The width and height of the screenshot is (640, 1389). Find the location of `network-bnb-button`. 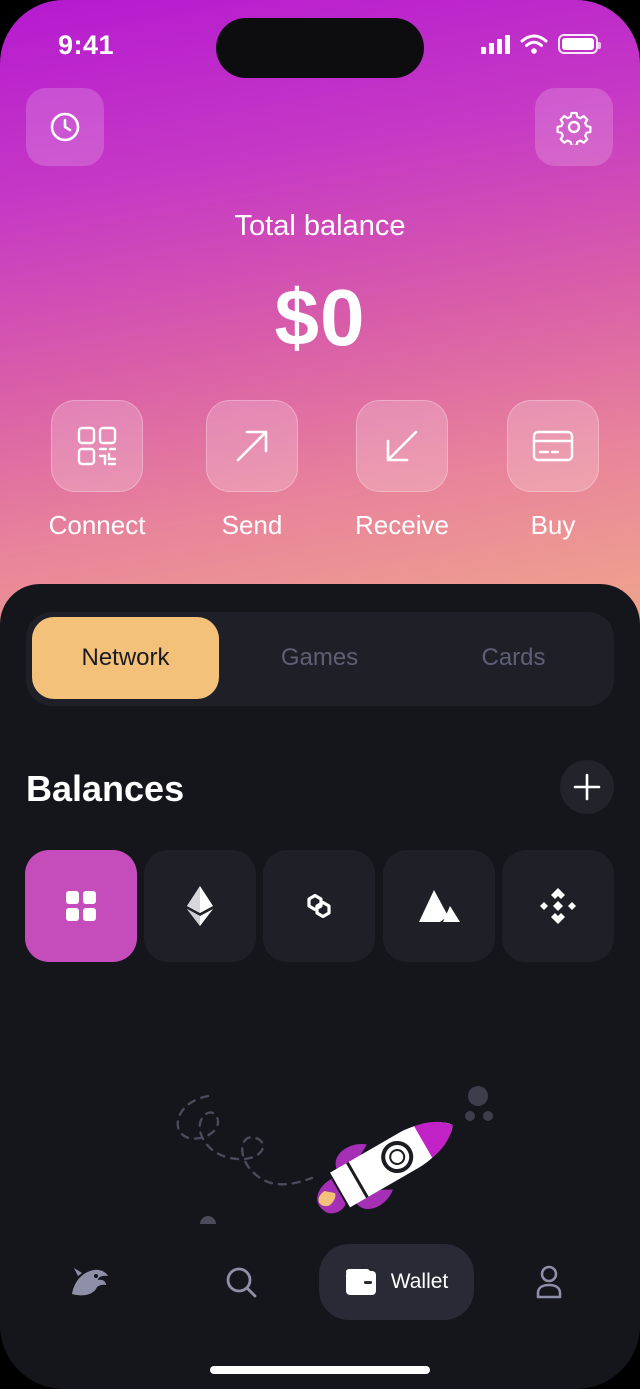

network-bnb-button is located at coordinates (558, 906).